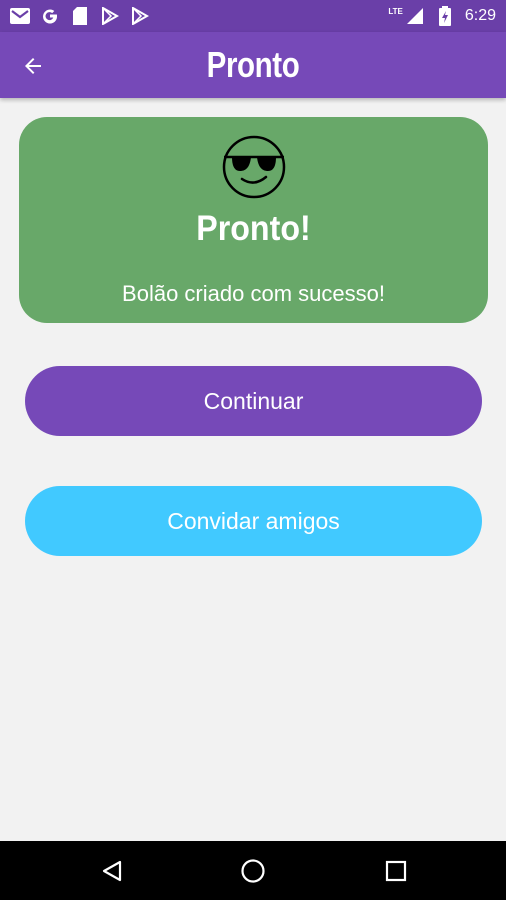 This screenshot has height=900, width=506. I want to click on nav-home-icon, so click(253, 871).